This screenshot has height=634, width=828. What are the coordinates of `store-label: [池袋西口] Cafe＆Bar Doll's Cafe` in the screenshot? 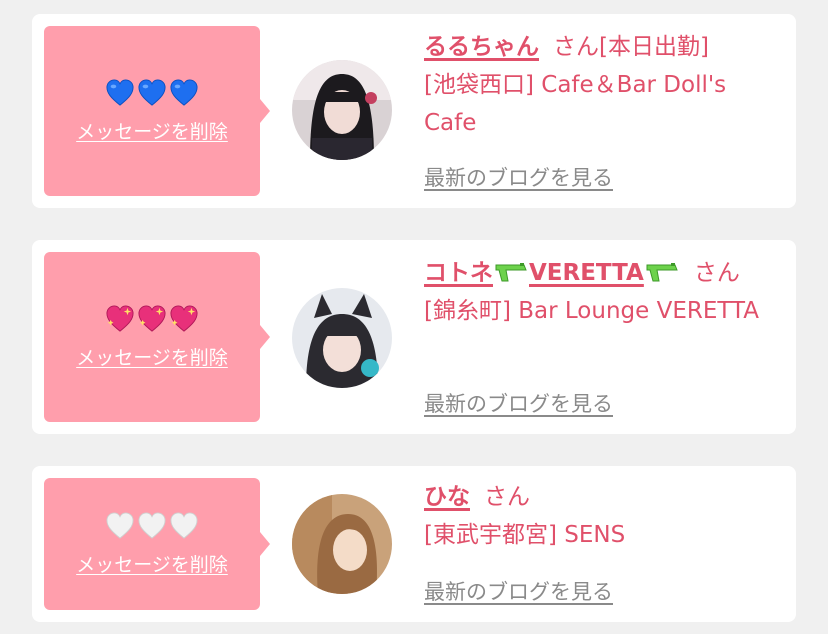 It's located at (575, 104).